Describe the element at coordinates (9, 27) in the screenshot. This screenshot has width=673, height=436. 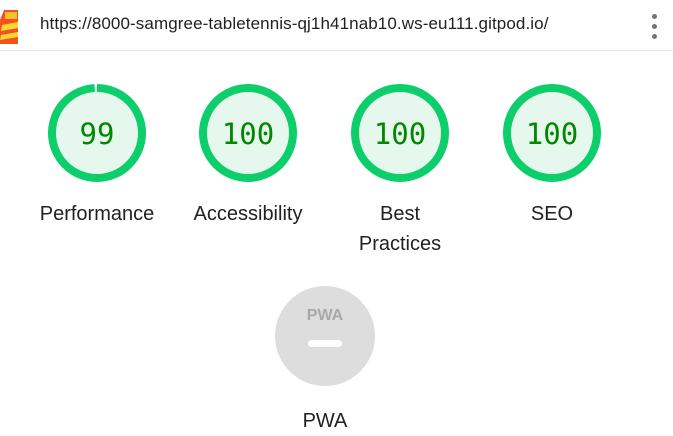
I see `lighthouse-icon` at that location.